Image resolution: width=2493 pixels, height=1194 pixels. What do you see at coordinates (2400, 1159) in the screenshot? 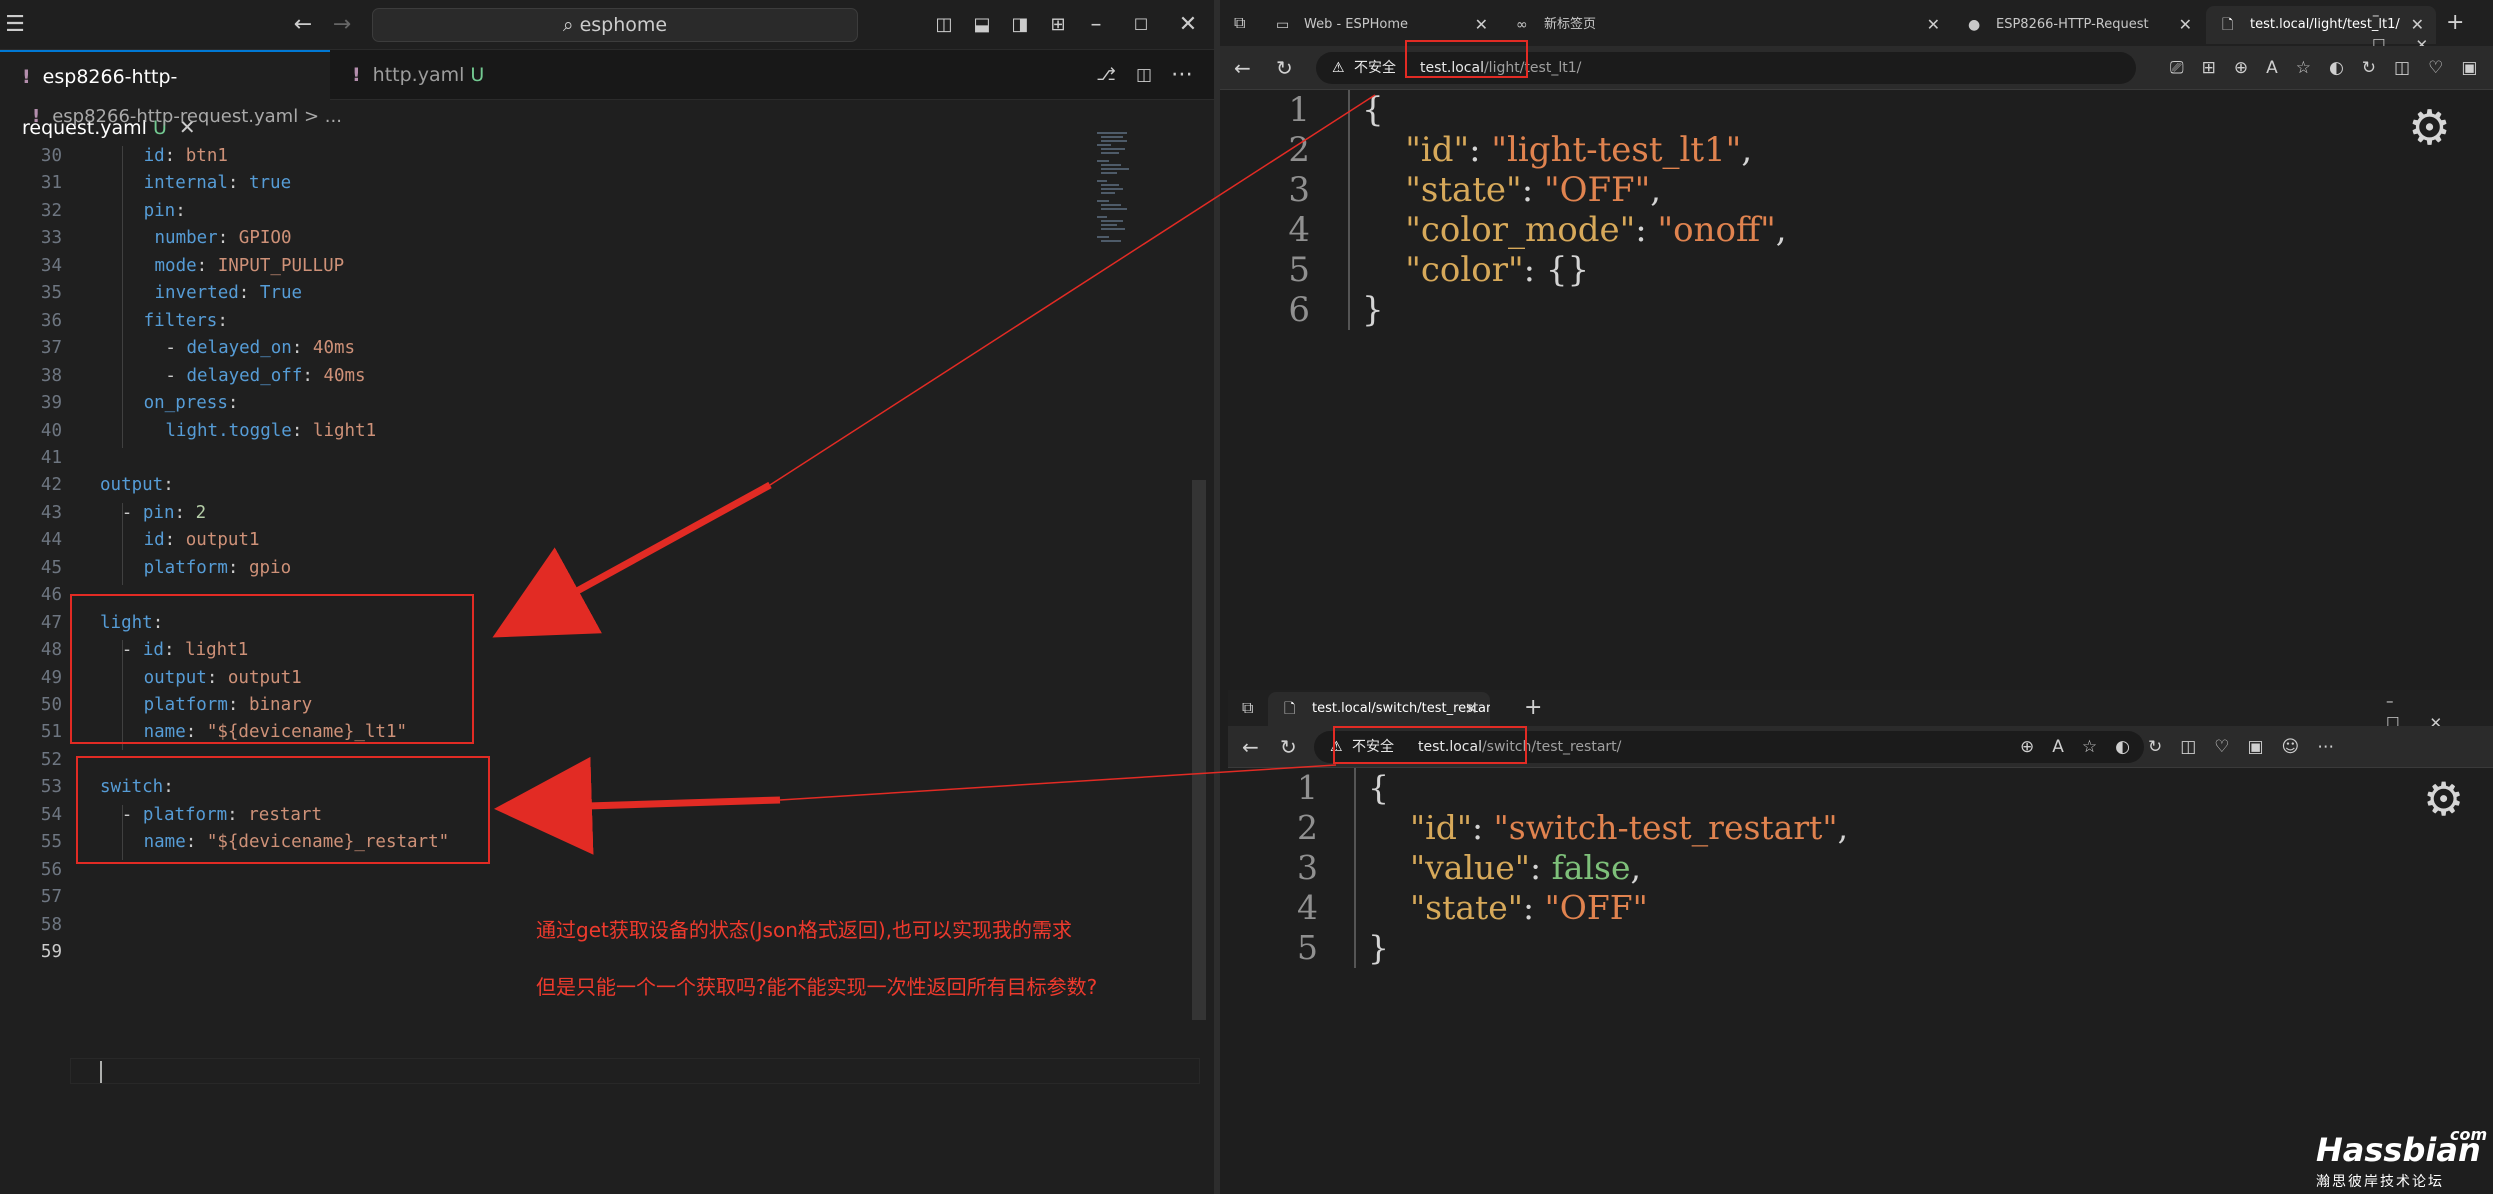
I see `hassbian-watermark: Hassbian com 瀚思彼岸技术论坛` at bounding box center [2400, 1159].